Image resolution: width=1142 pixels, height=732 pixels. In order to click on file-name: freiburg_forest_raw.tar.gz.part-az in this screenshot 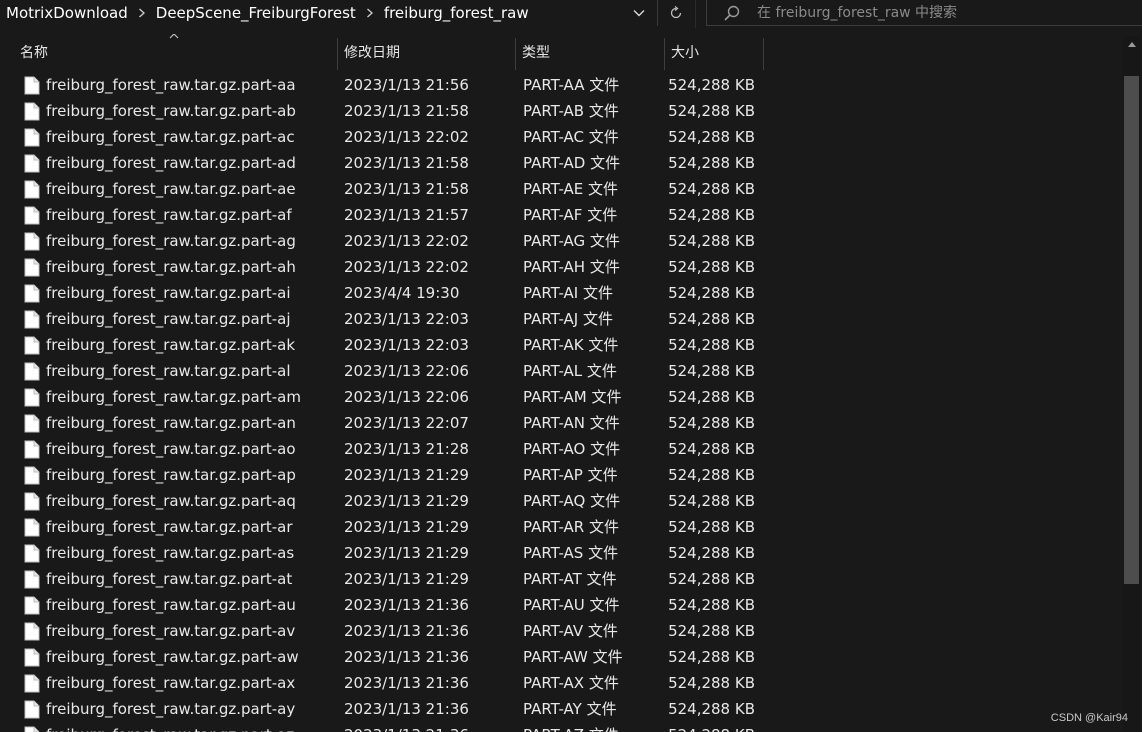, I will do `click(191, 727)`.